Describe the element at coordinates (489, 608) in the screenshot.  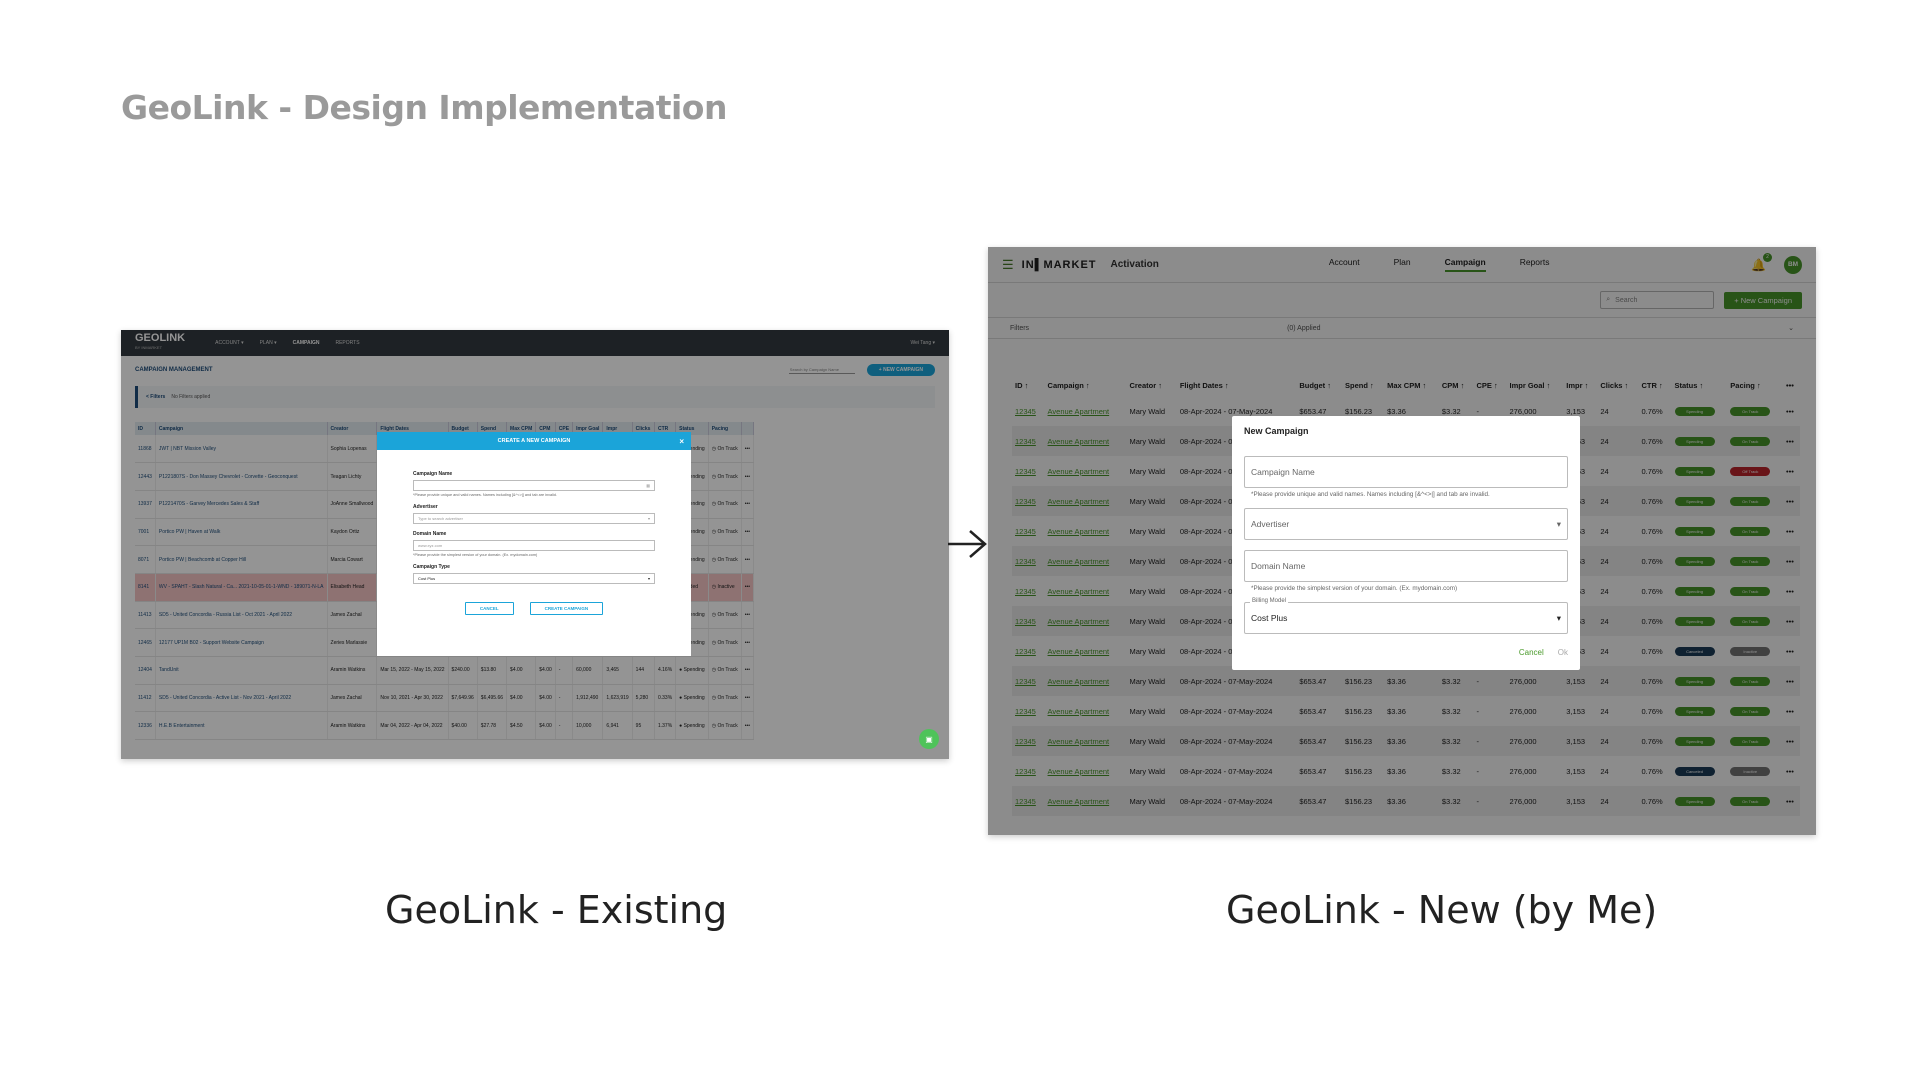
I see `old-cancel-button: CANCEL` at that location.